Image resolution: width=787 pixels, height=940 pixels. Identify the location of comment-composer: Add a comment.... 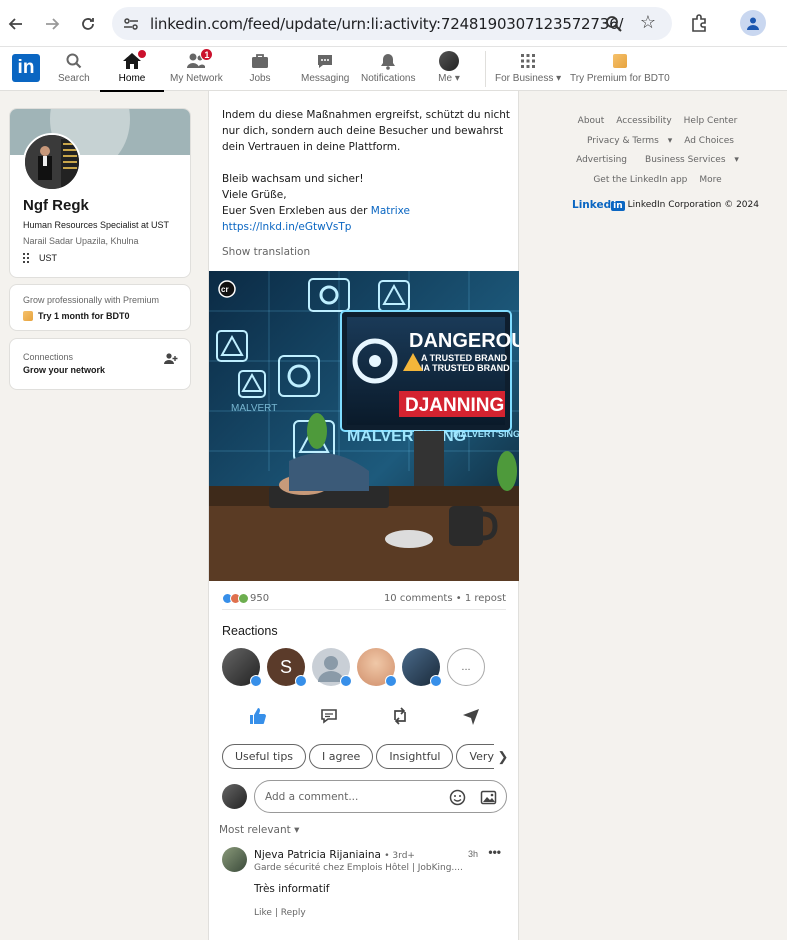
(364, 797).